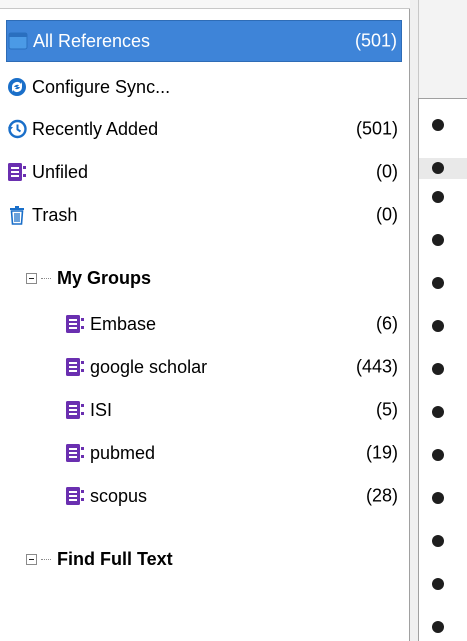  Describe the element at coordinates (233, 496) in the screenshot. I see `sidebar-item-scopus: scopus (28)` at that location.